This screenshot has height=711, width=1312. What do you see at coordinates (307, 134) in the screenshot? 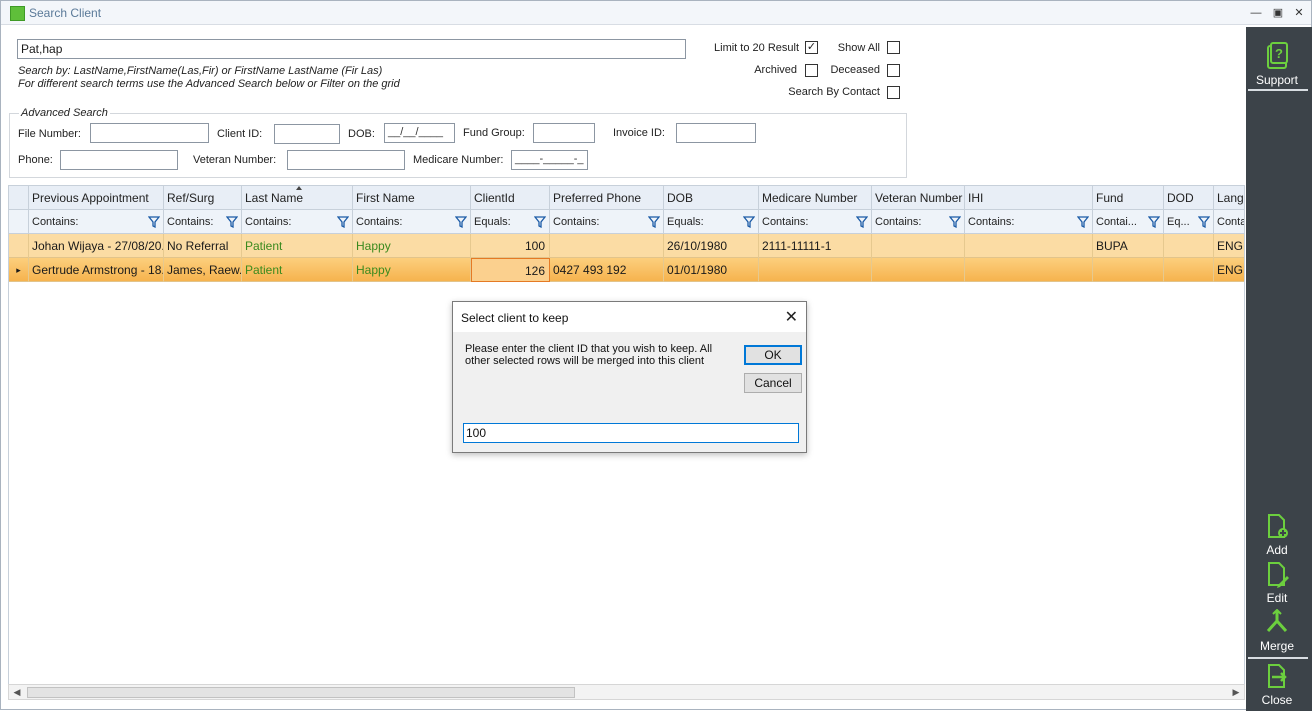
I see `client-id-field` at bounding box center [307, 134].